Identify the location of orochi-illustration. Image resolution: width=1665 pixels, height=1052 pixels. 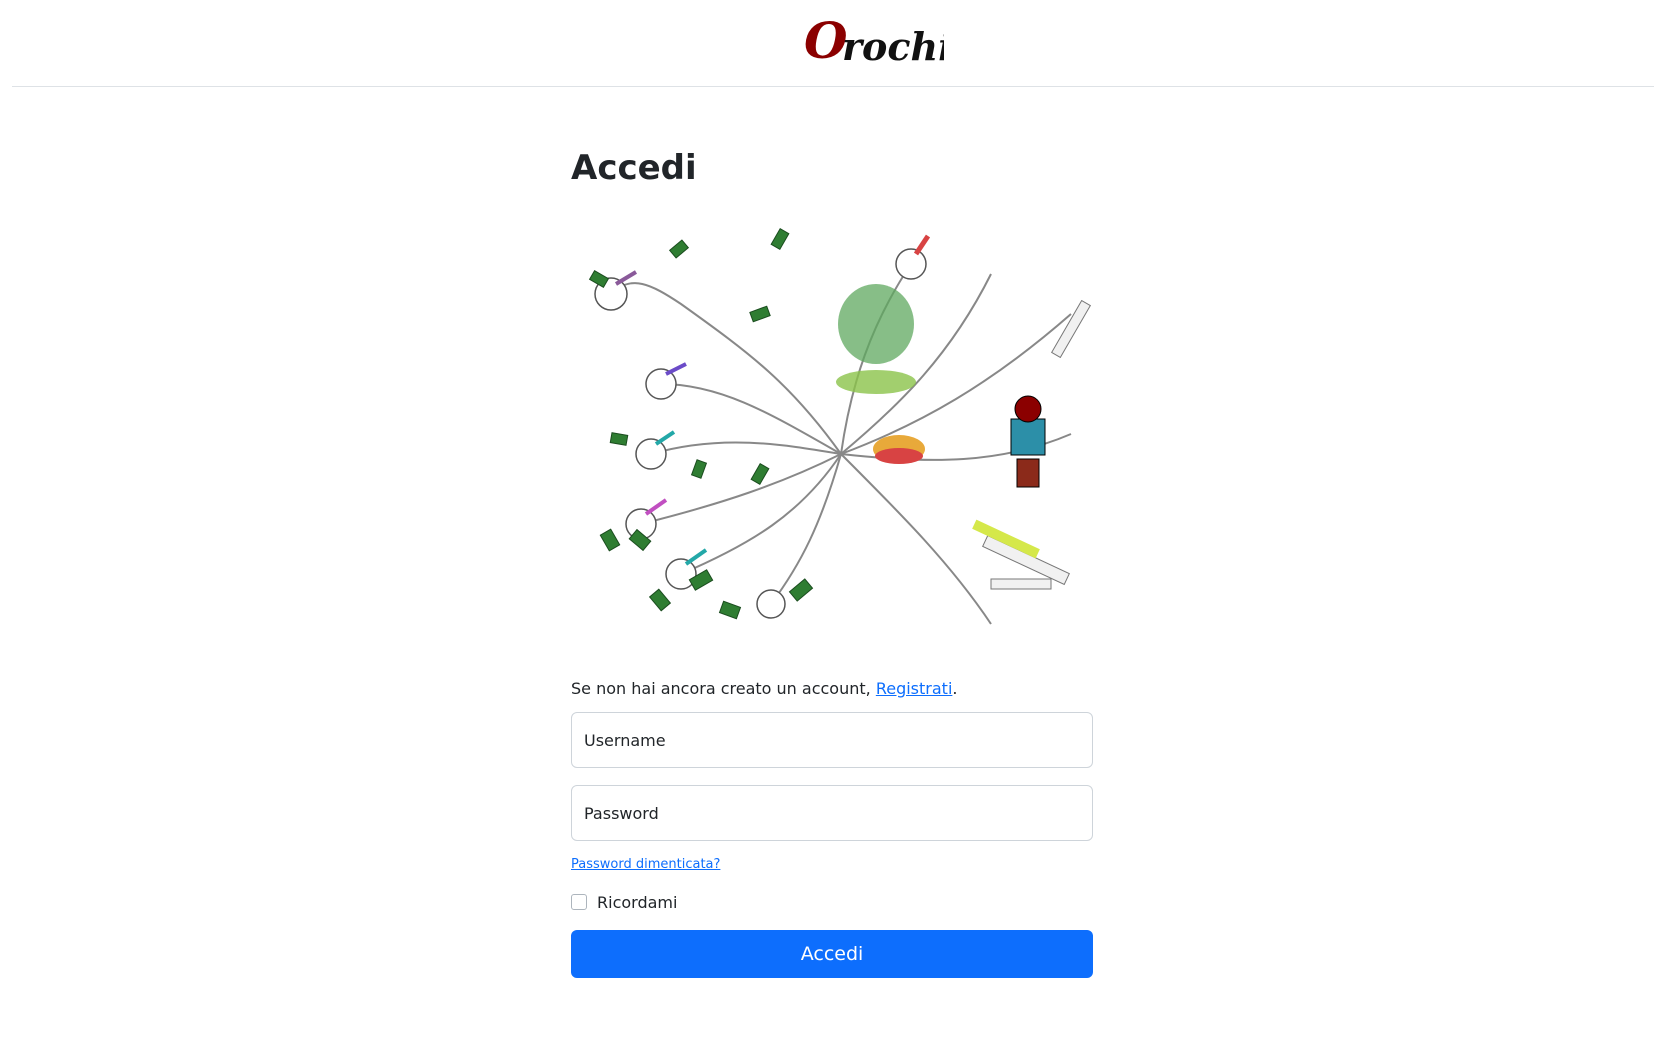
(840, 426).